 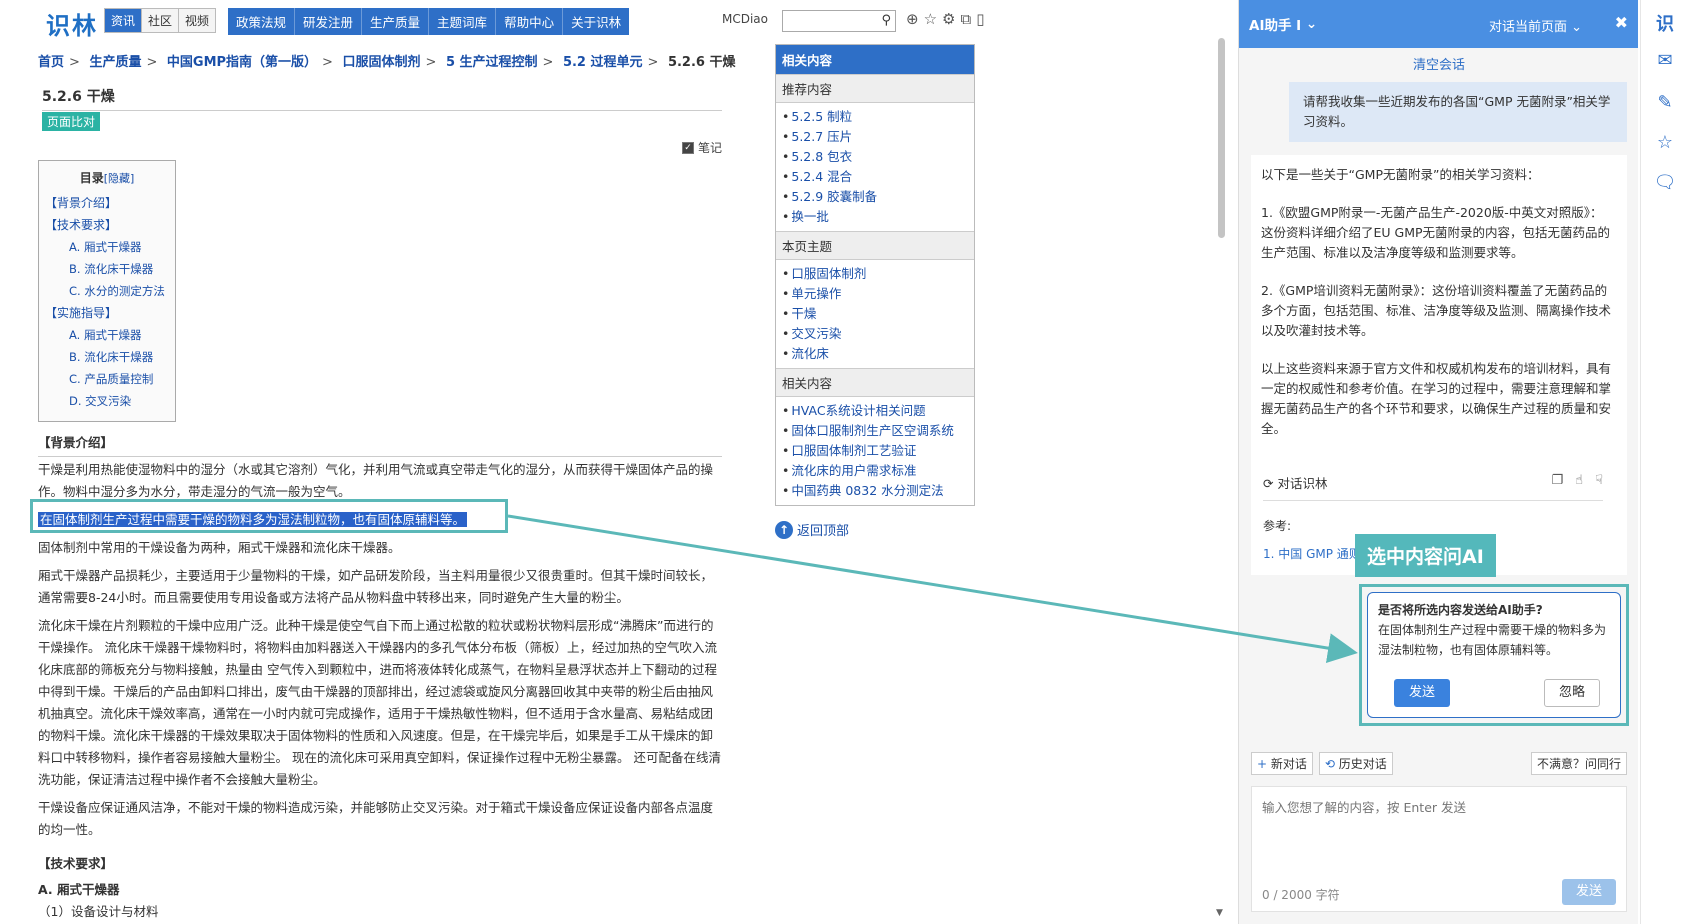 What do you see at coordinates (1425, 555) in the screenshot?
I see `ask-ai-callout: 选中内容问AI` at bounding box center [1425, 555].